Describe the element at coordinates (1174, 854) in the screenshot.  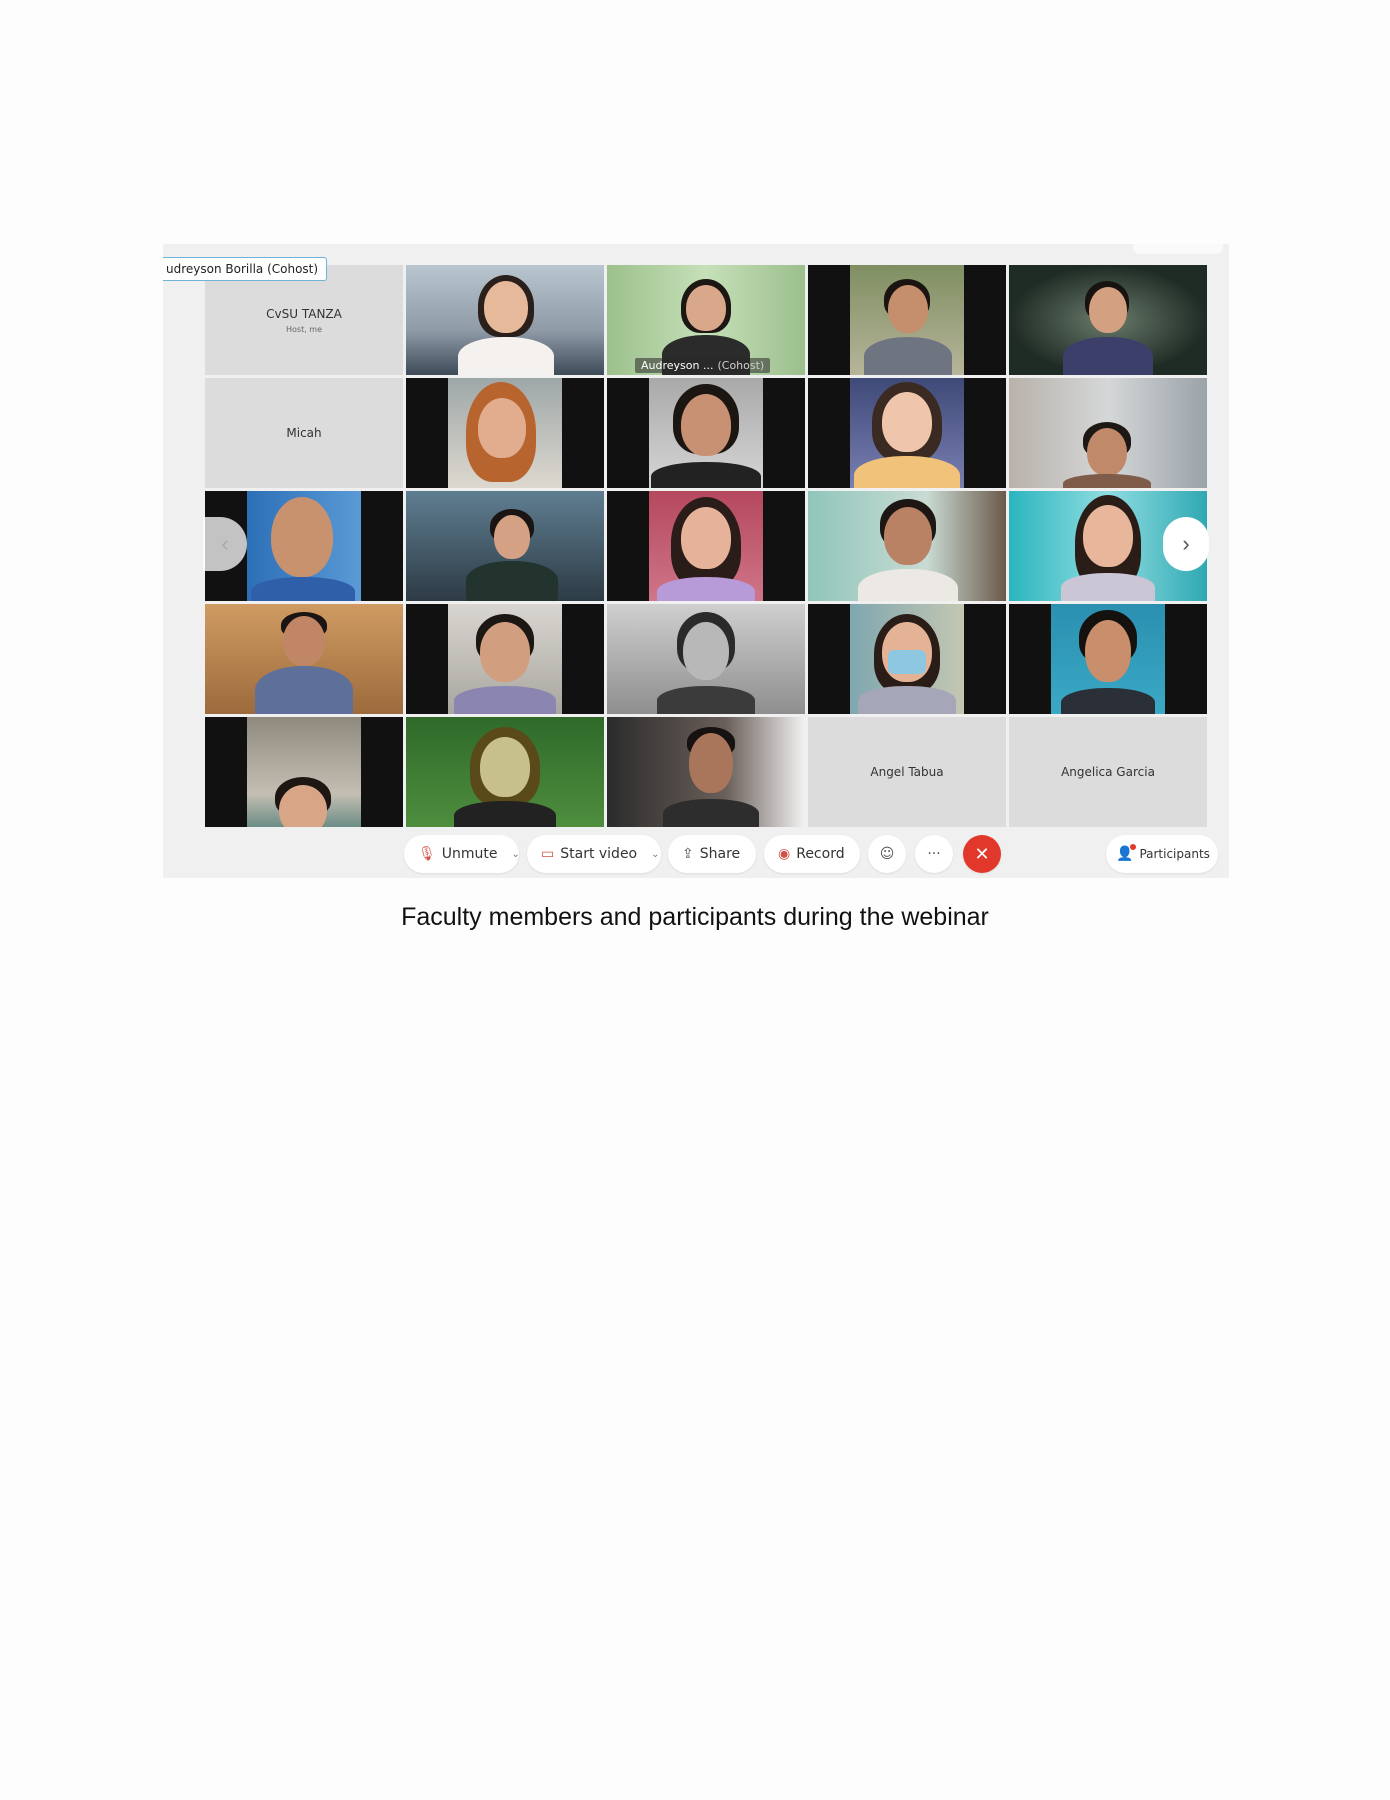
I see `participants-label: Participants` at that location.